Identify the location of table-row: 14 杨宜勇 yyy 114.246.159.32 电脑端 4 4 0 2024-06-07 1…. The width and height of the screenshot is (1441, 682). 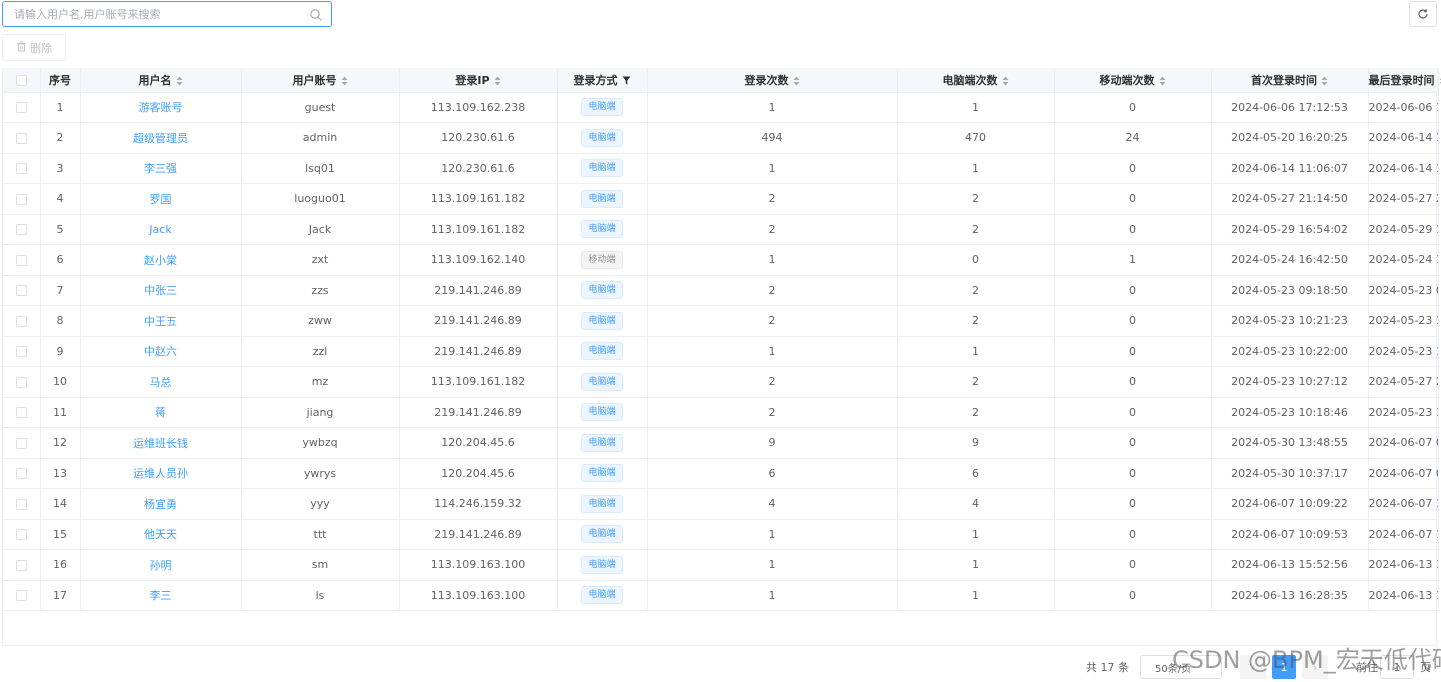
(721, 504).